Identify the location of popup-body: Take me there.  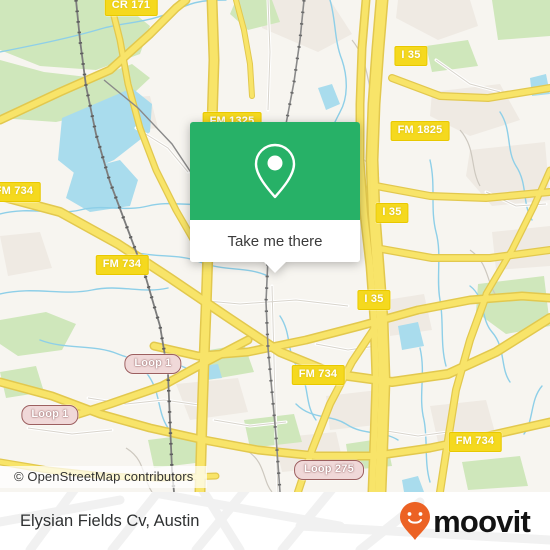
(275, 192).